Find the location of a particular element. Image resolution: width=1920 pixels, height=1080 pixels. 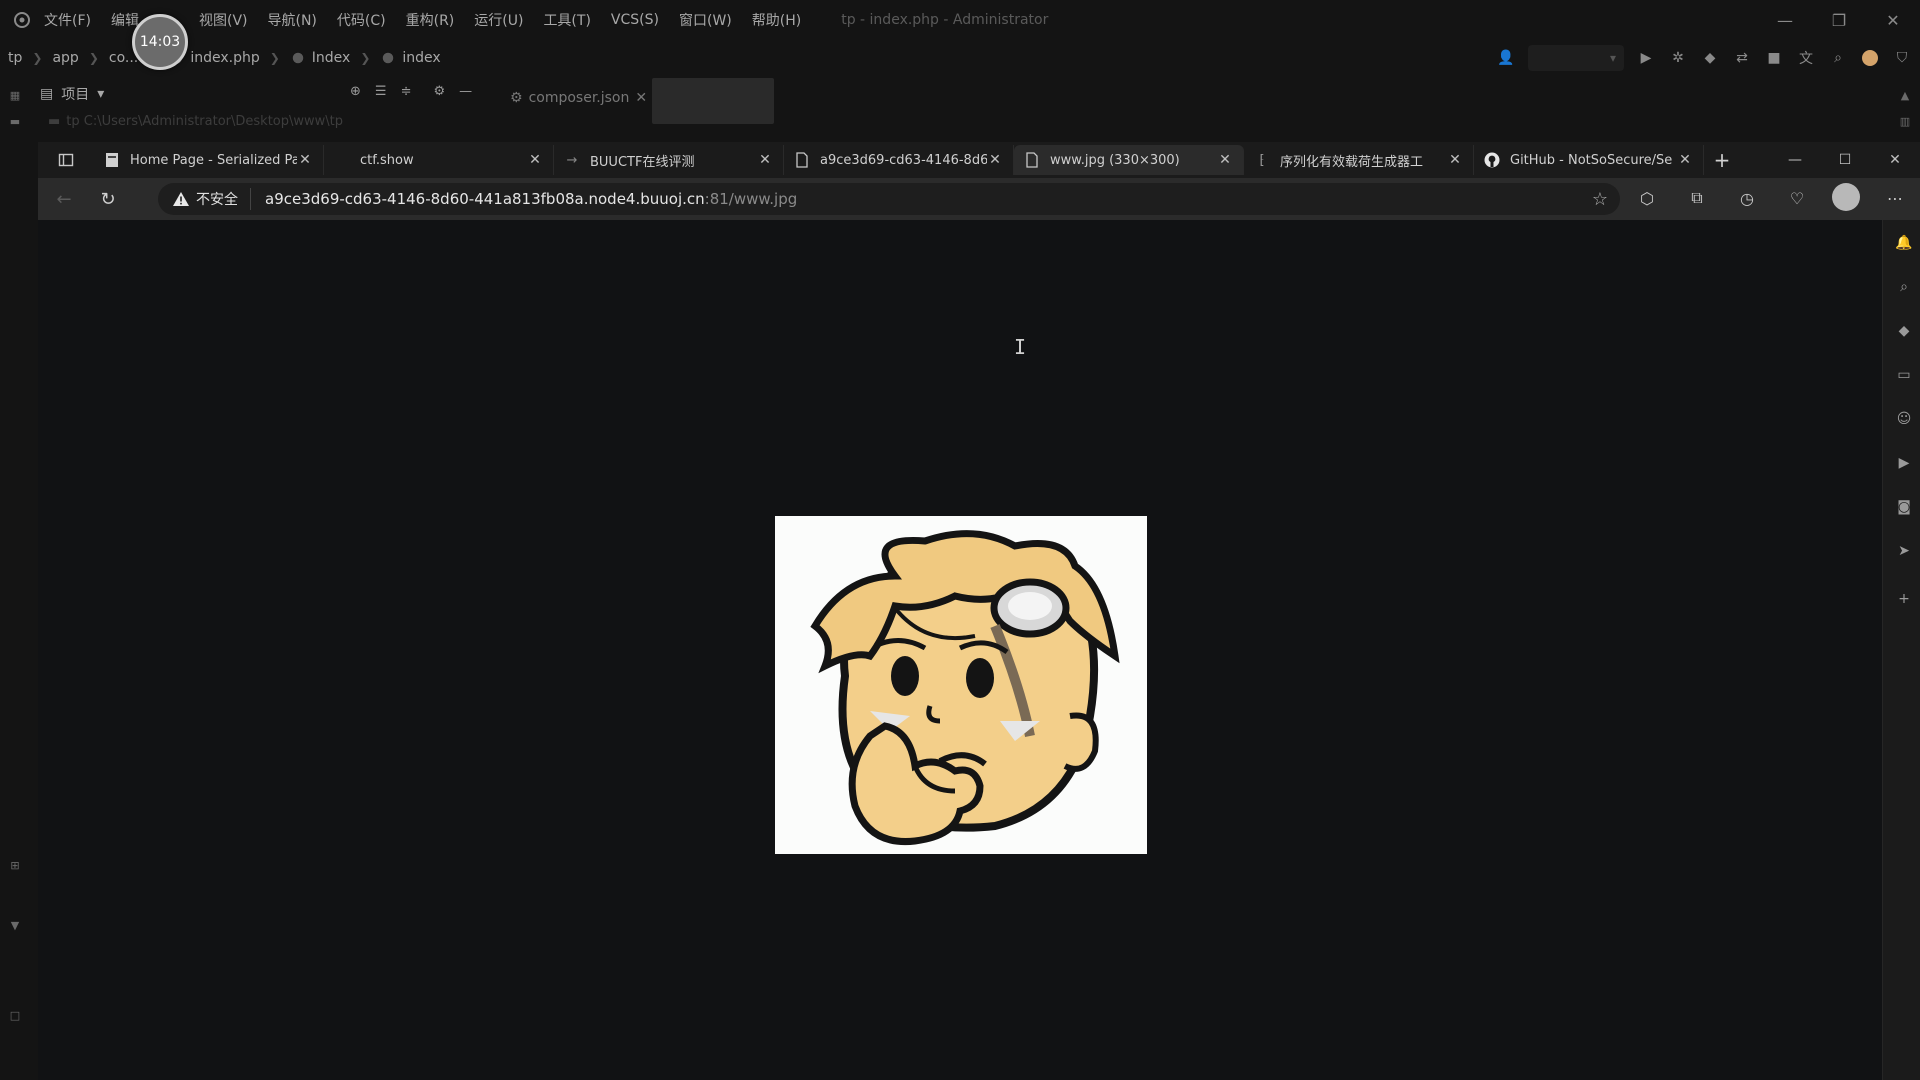

displayed-image-thinking-face is located at coordinates (961, 685).